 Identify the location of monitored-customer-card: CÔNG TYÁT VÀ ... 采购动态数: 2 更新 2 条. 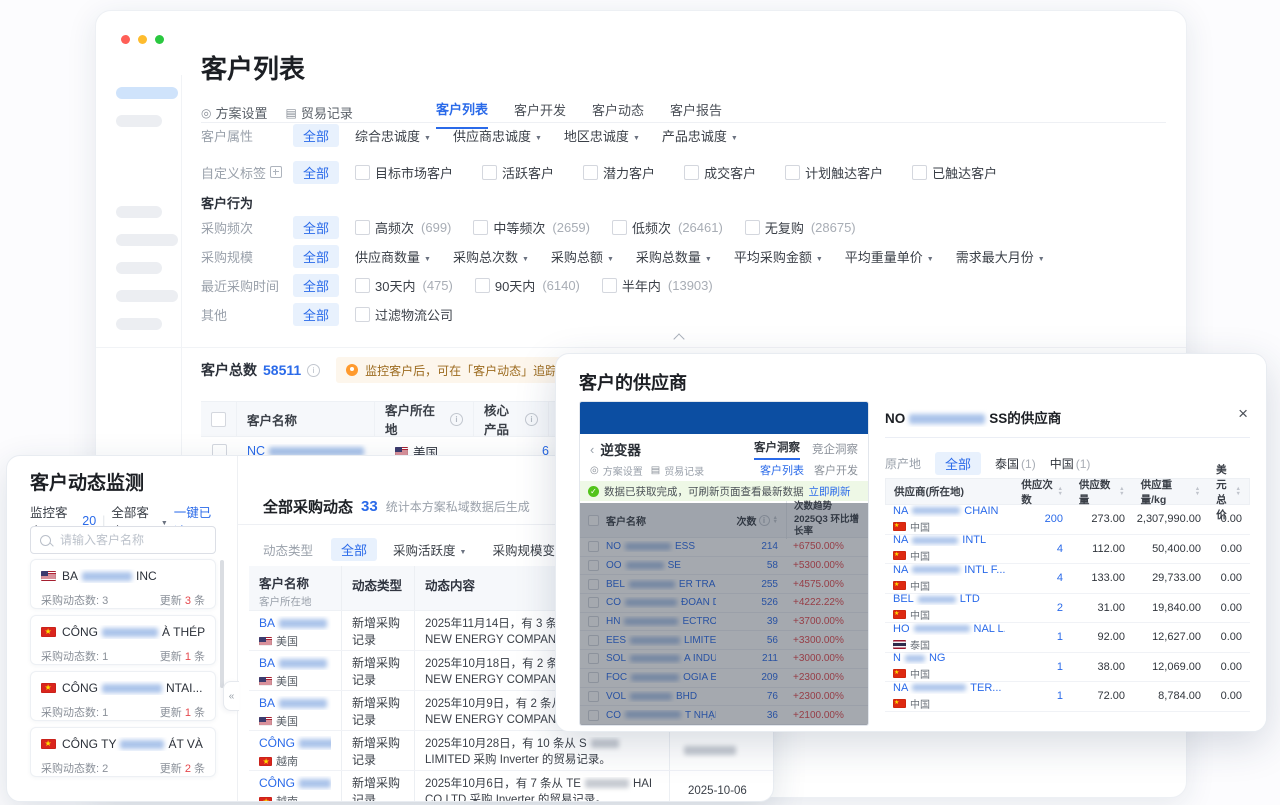
(123, 752).